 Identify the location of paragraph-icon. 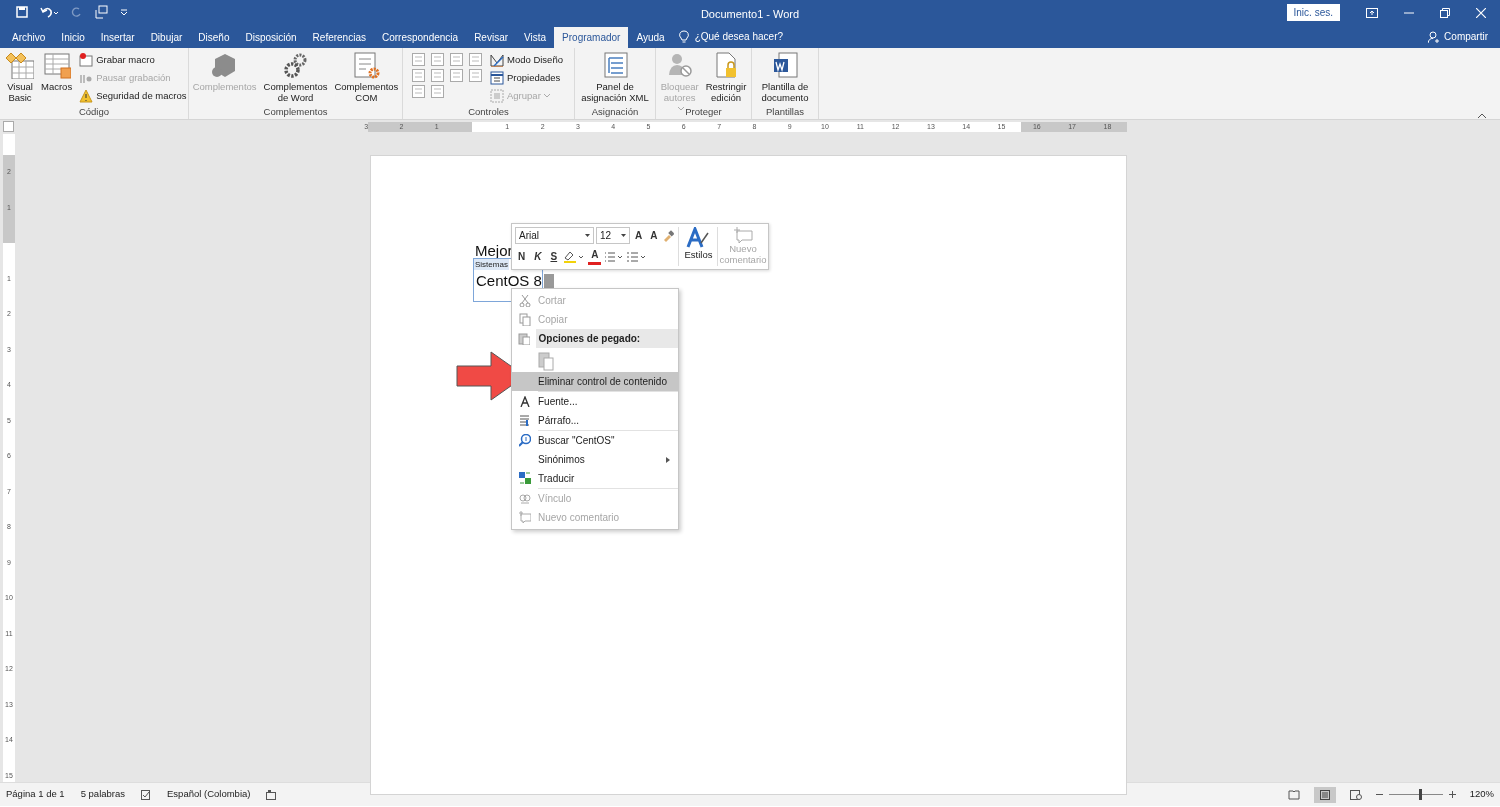
(525, 420).